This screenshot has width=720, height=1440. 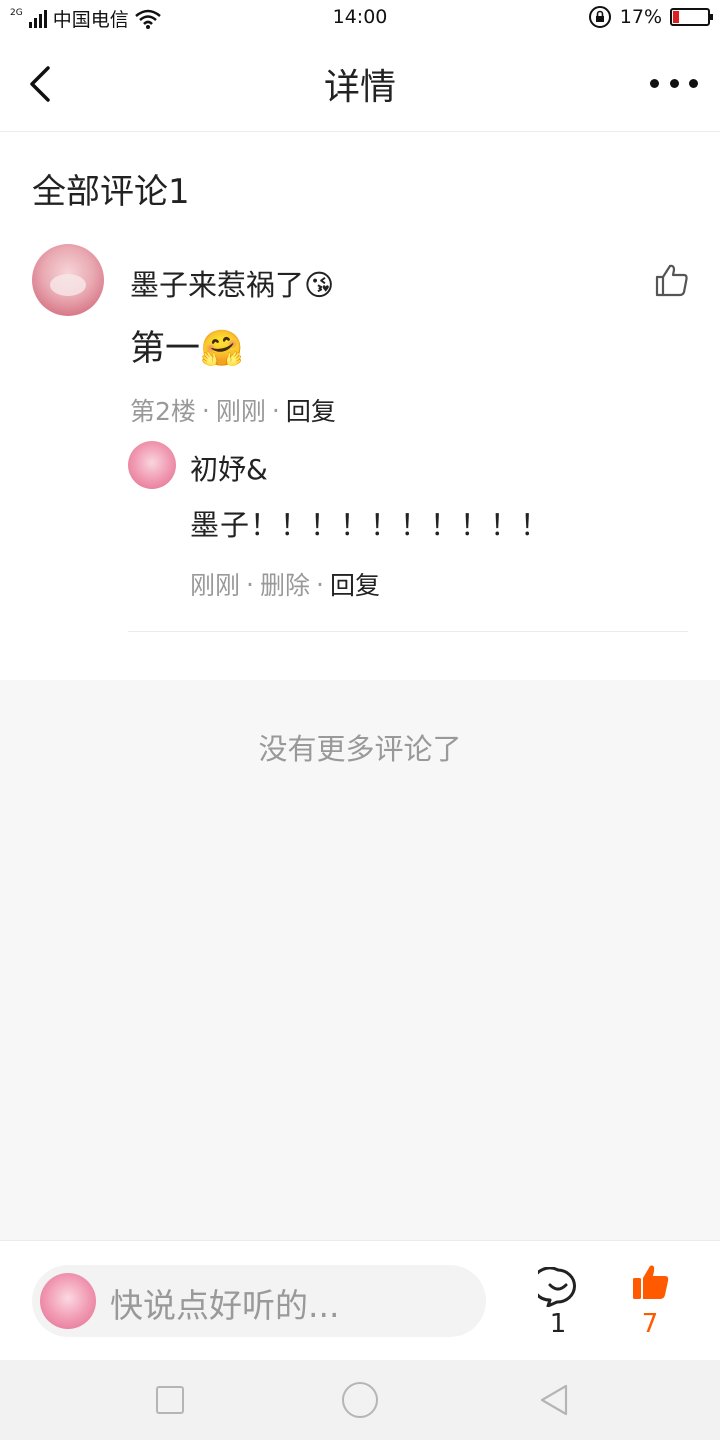 What do you see at coordinates (557, 1287) in the screenshot?
I see `comment-bubble-icon` at bounding box center [557, 1287].